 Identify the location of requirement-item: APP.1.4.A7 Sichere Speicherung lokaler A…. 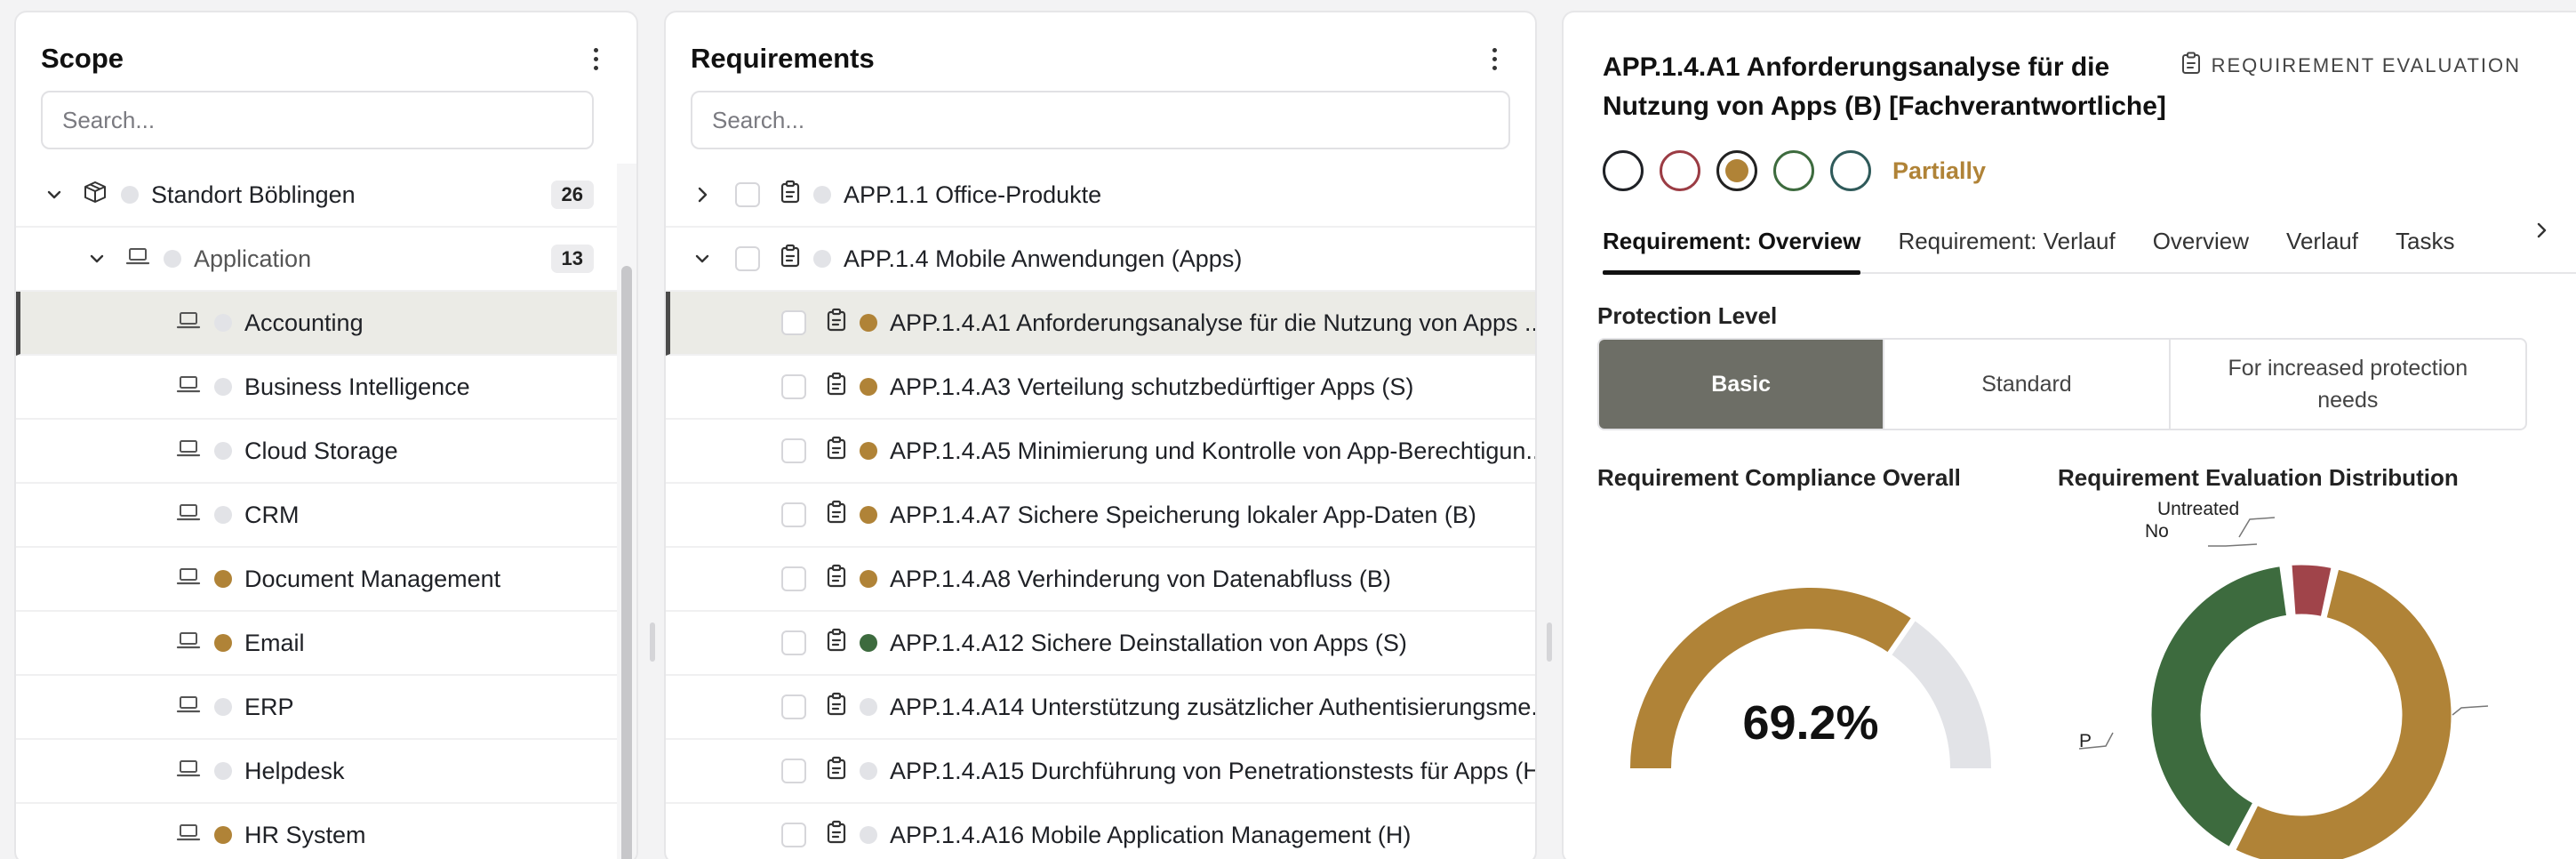
(1100, 516).